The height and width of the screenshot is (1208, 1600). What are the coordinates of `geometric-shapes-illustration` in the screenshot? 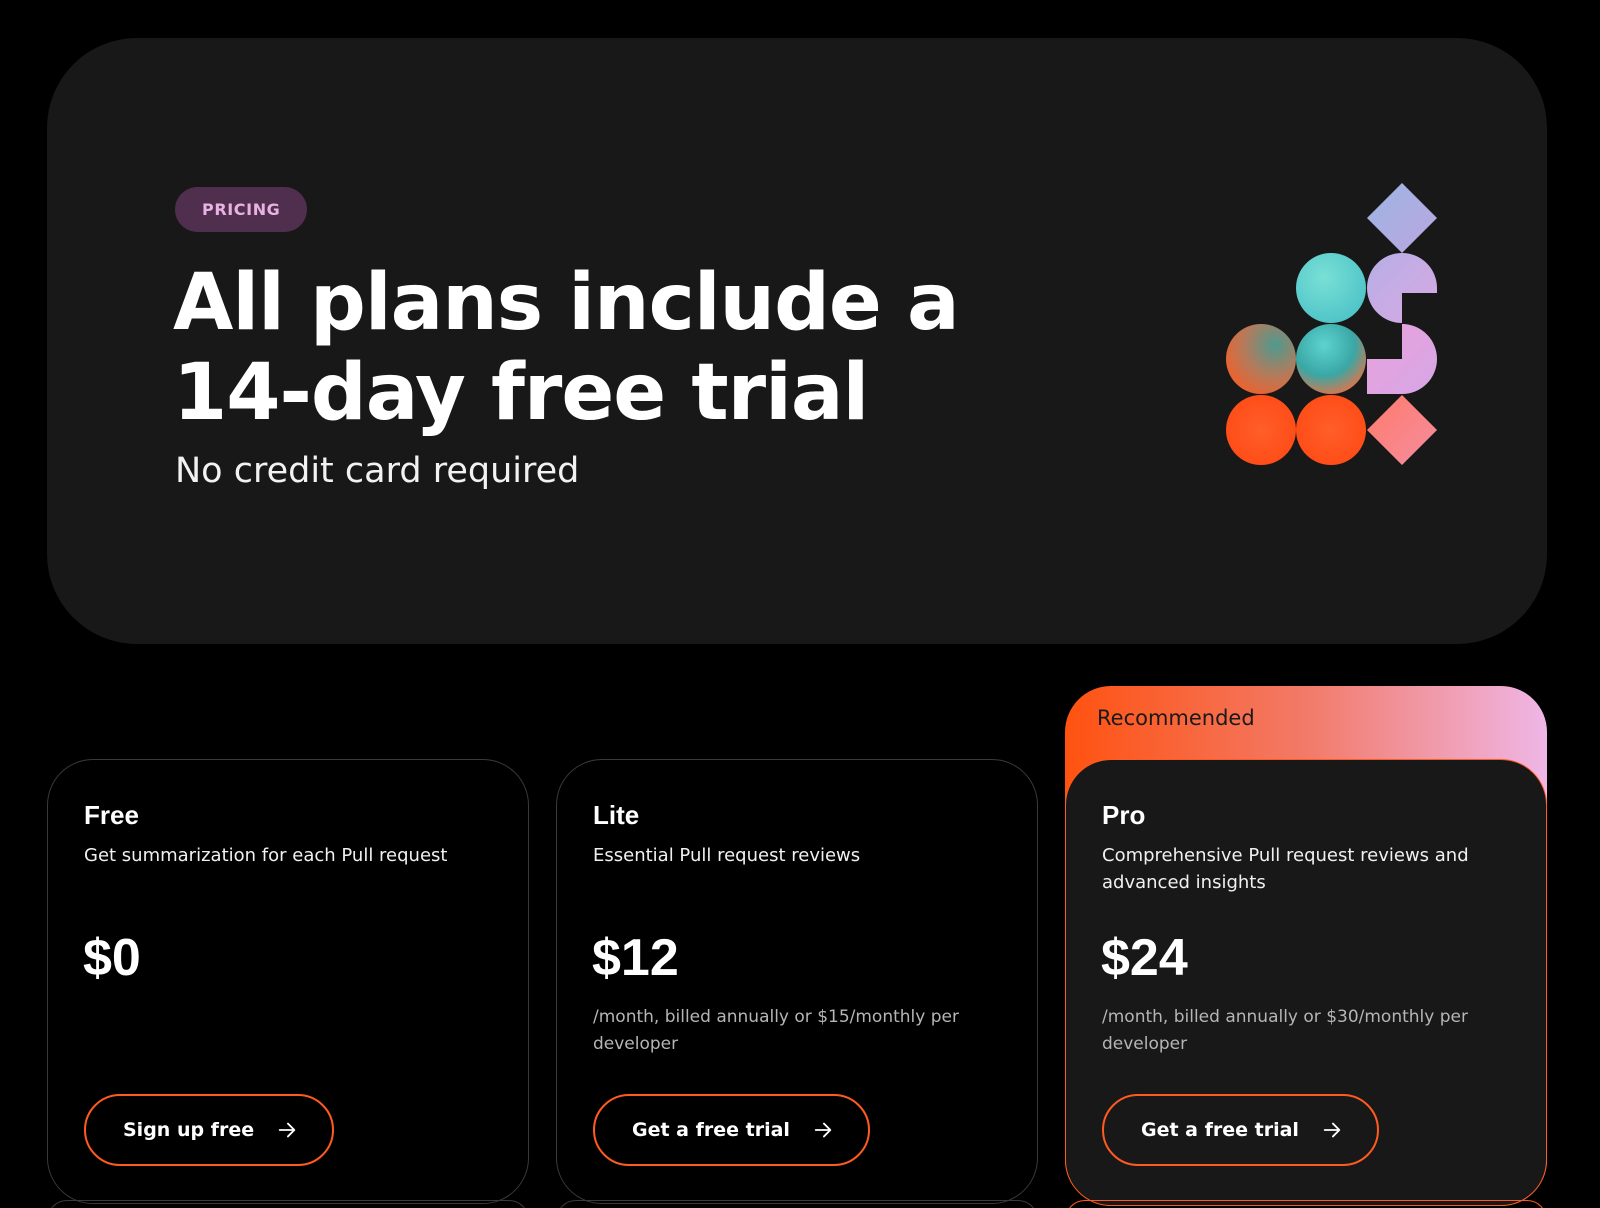 It's located at (1331, 324).